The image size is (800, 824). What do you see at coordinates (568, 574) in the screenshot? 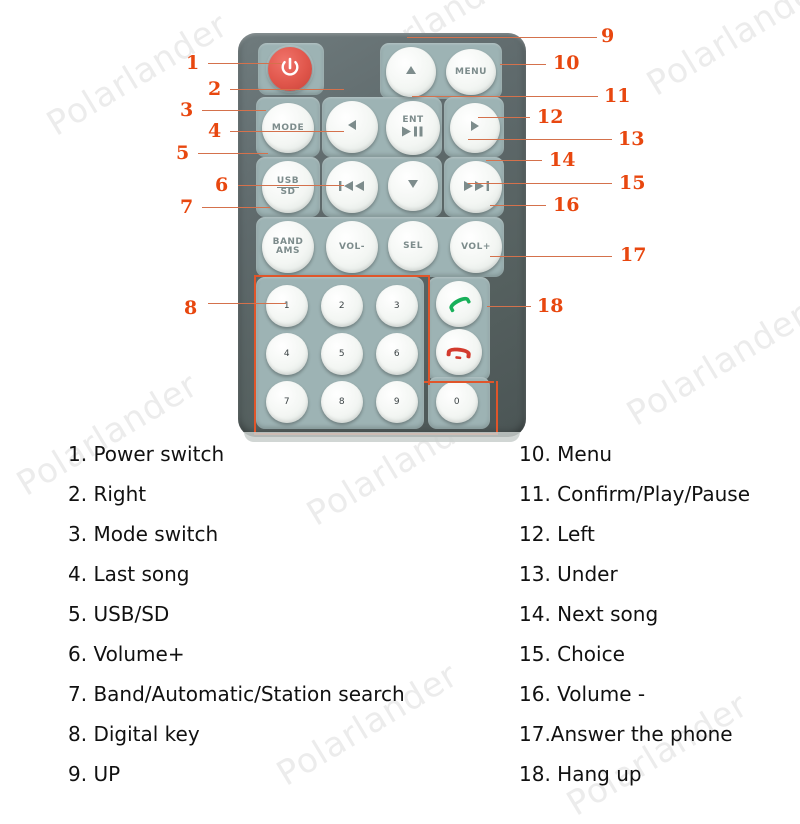
I see `legend-item: 13. Under` at bounding box center [568, 574].